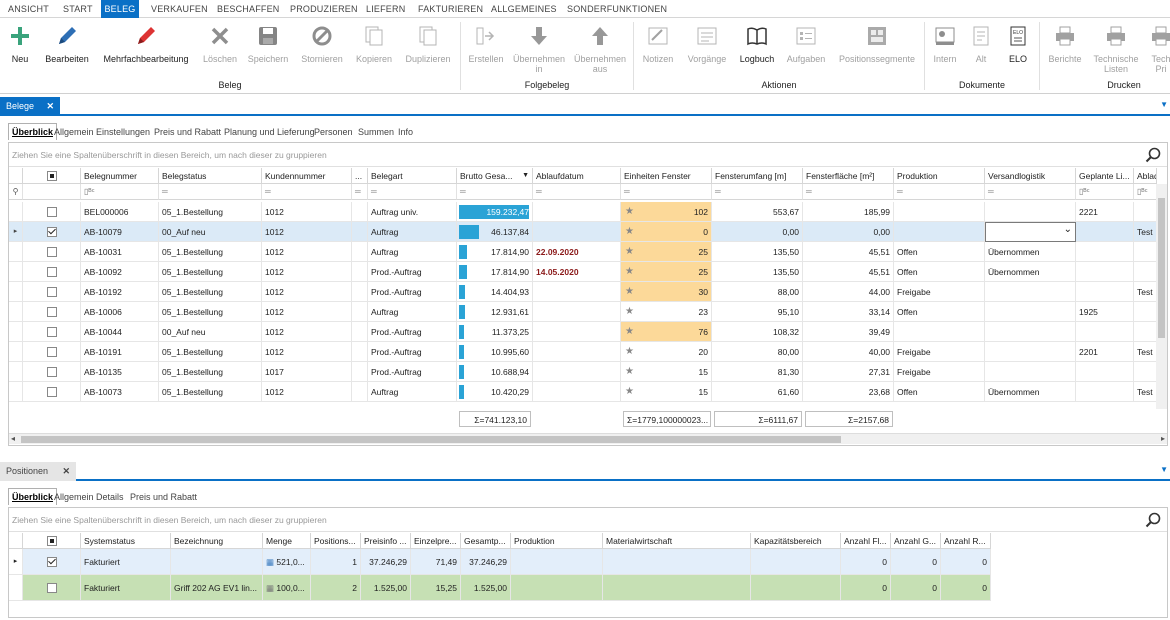 Image resolution: width=1170 pixels, height=620 pixels. I want to click on col-belegart-header: Belegart, so click(412, 176).